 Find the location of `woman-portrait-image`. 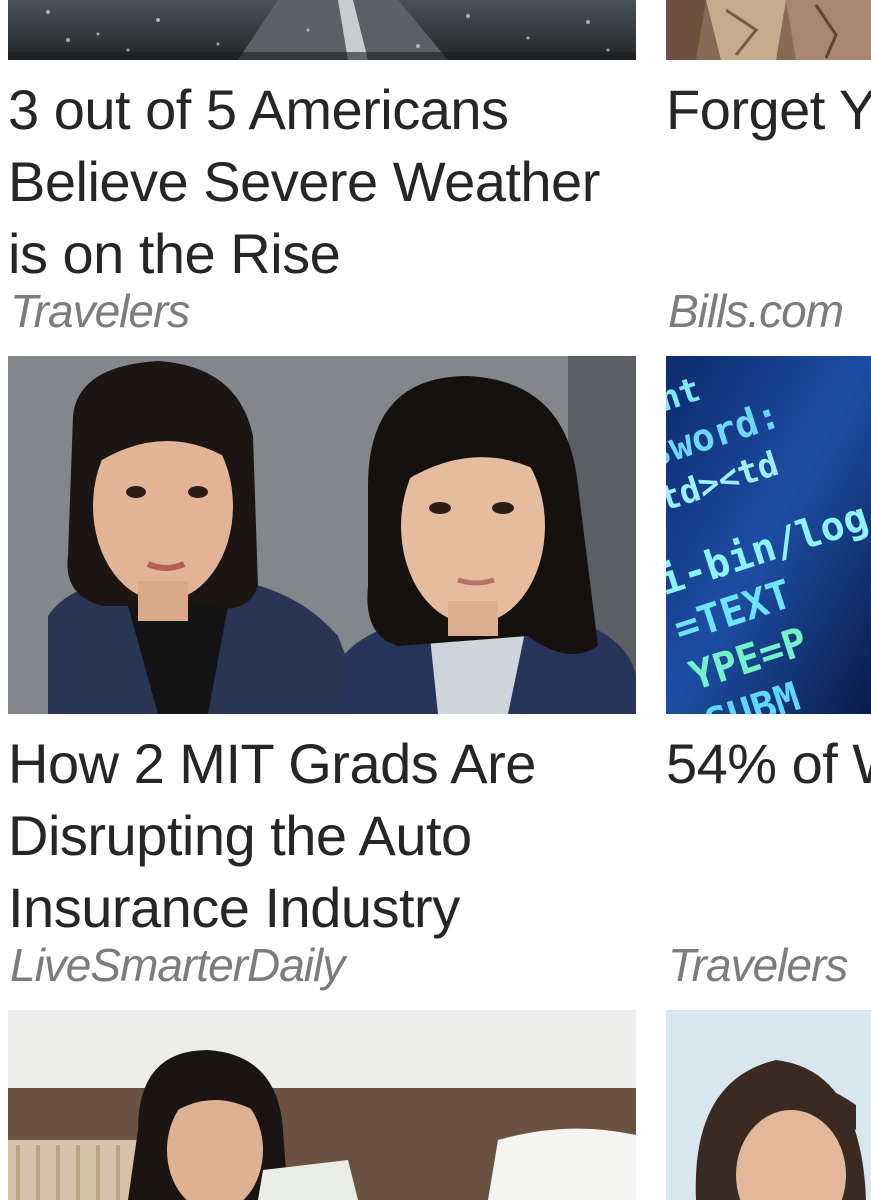

woman-portrait-image is located at coordinates (768, 1105).